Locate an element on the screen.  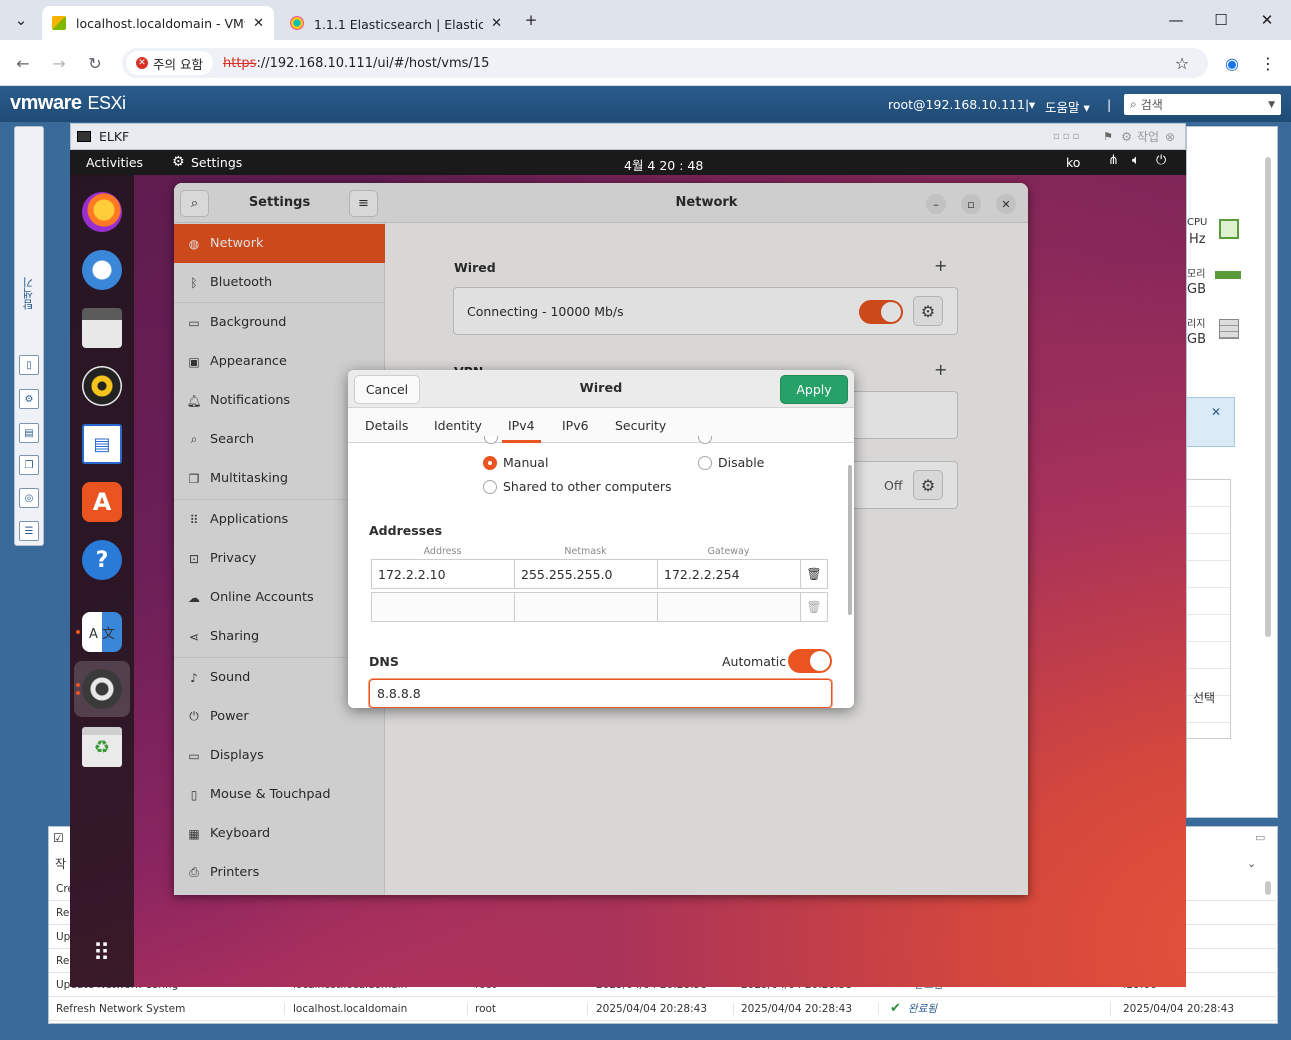
menu-kebab-icon: ⋮ is located at coordinates (1268, 63).